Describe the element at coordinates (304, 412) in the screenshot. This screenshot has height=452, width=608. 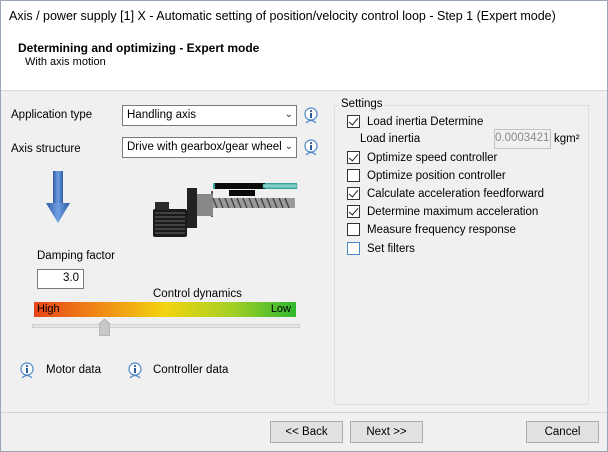
I see `footer-divider` at that location.